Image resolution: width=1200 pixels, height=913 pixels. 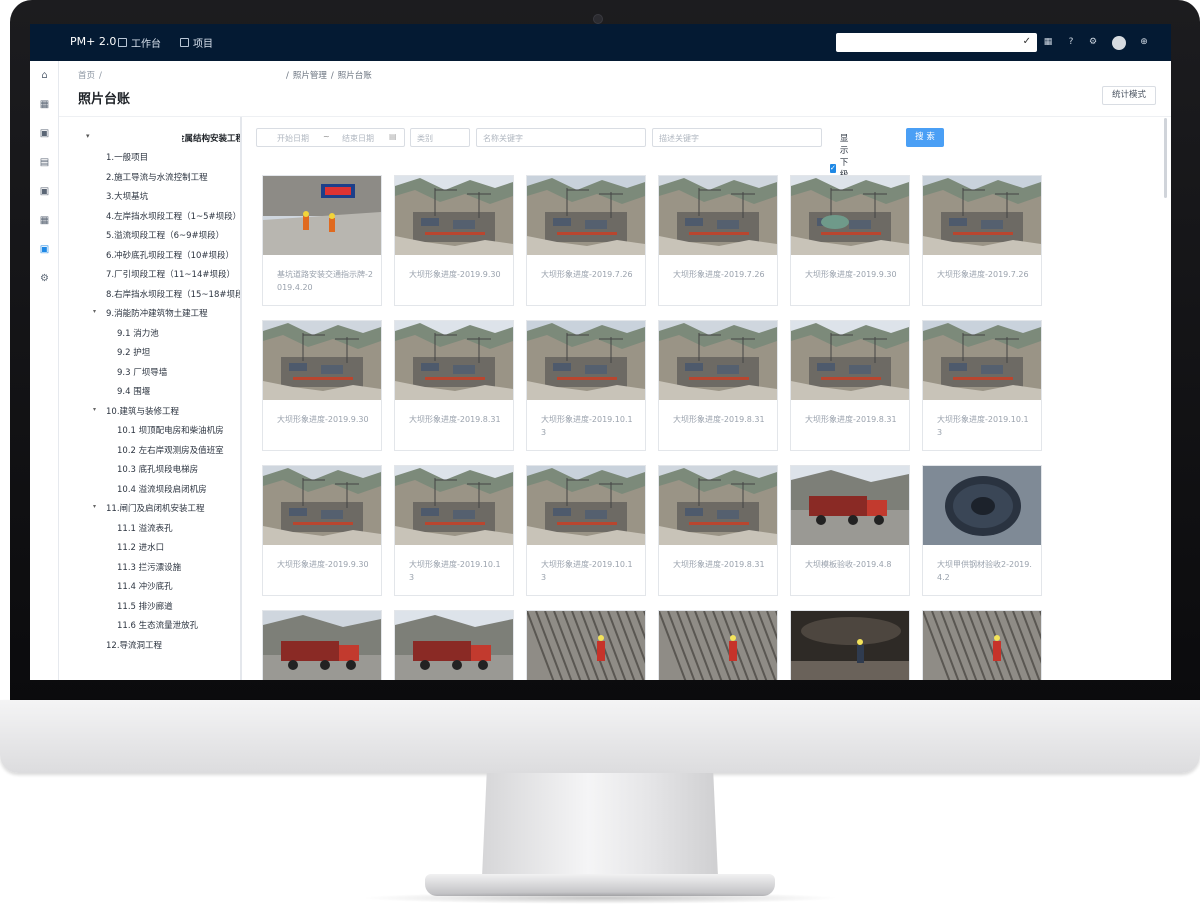 I want to click on breadcrumb-home: 首页, so click(x=86, y=76).